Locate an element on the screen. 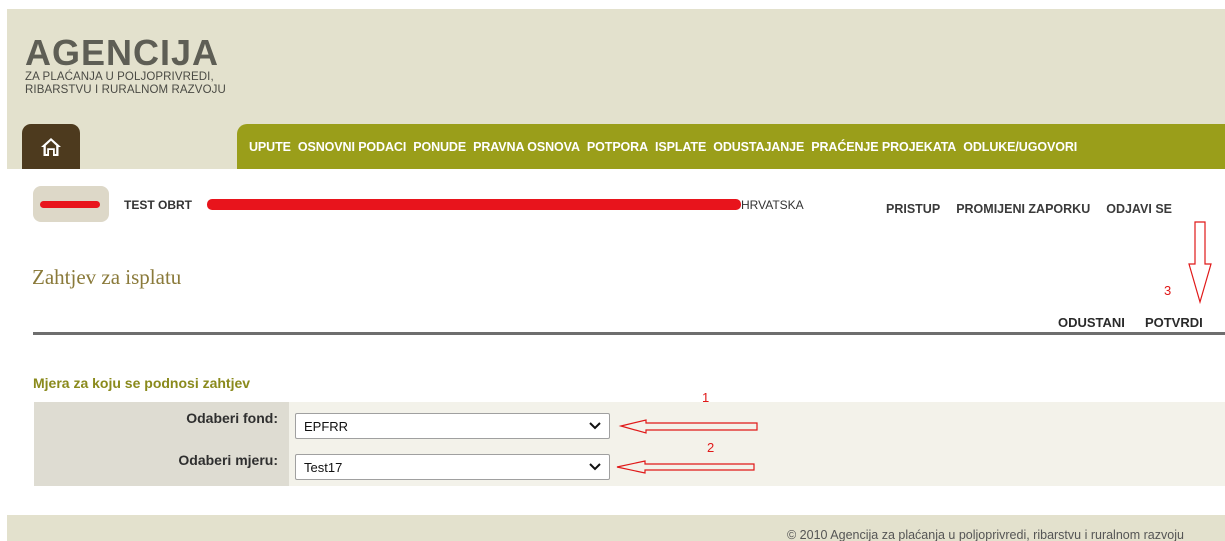 The image size is (1225, 541). nav-item-pravna-osnova: PRAVNA OSNOVA is located at coordinates (526, 147).